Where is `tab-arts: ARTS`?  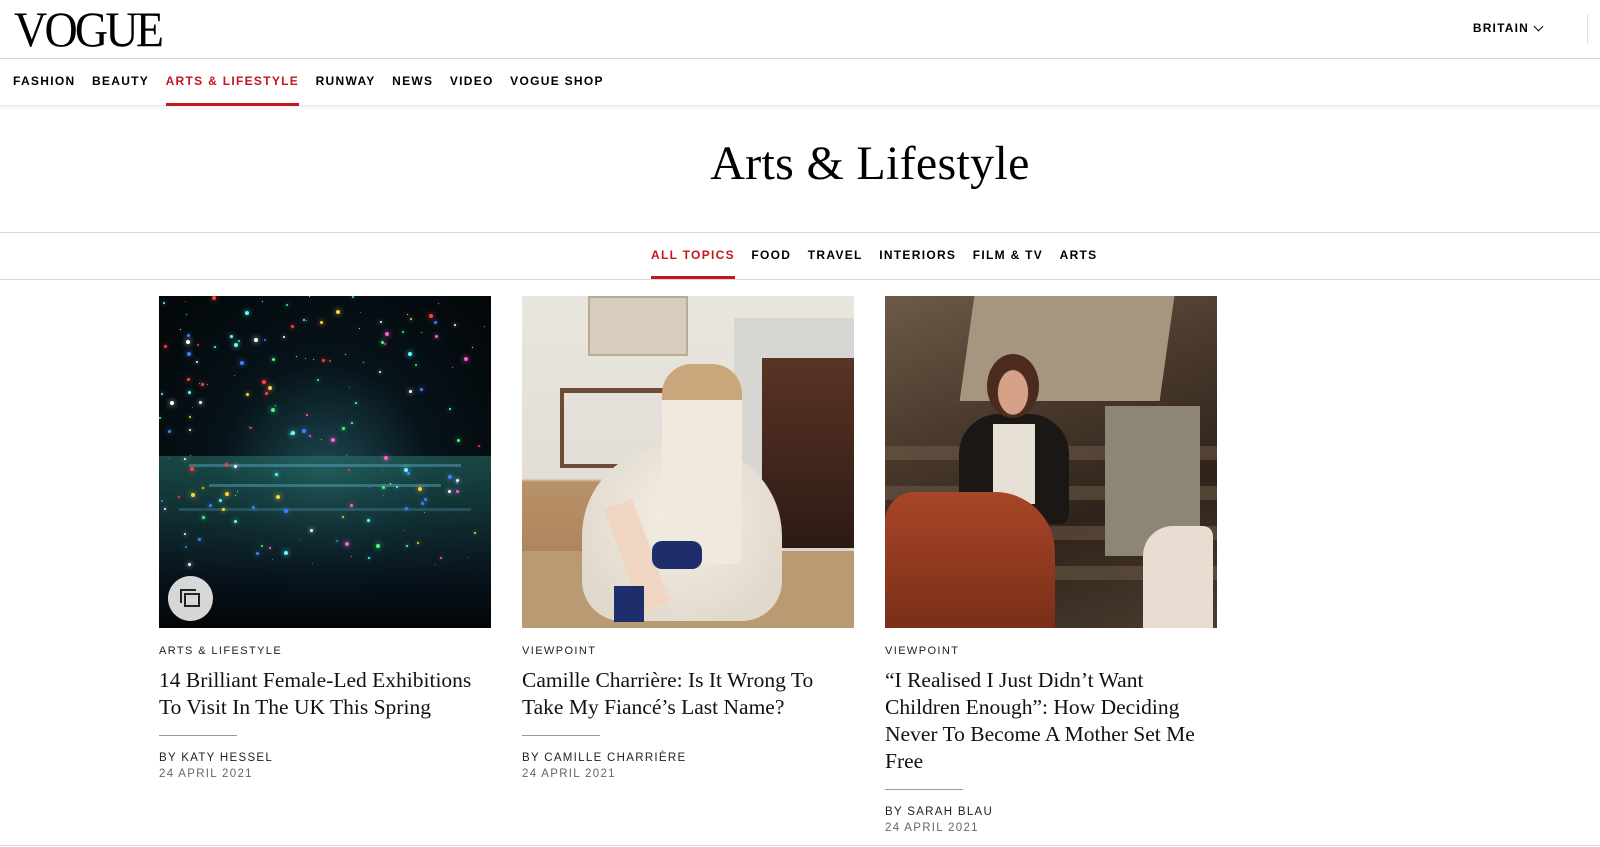
tab-arts: ARTS is located at coordinates (1079, 256).